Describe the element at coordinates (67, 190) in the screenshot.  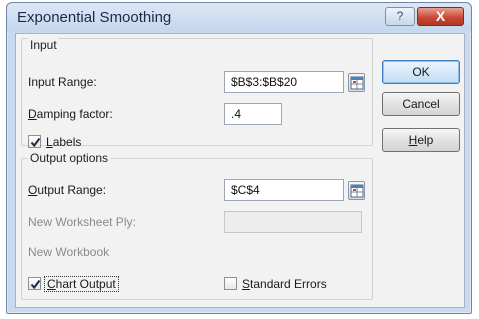
I see `output-range-label: Output Range:` at that location.